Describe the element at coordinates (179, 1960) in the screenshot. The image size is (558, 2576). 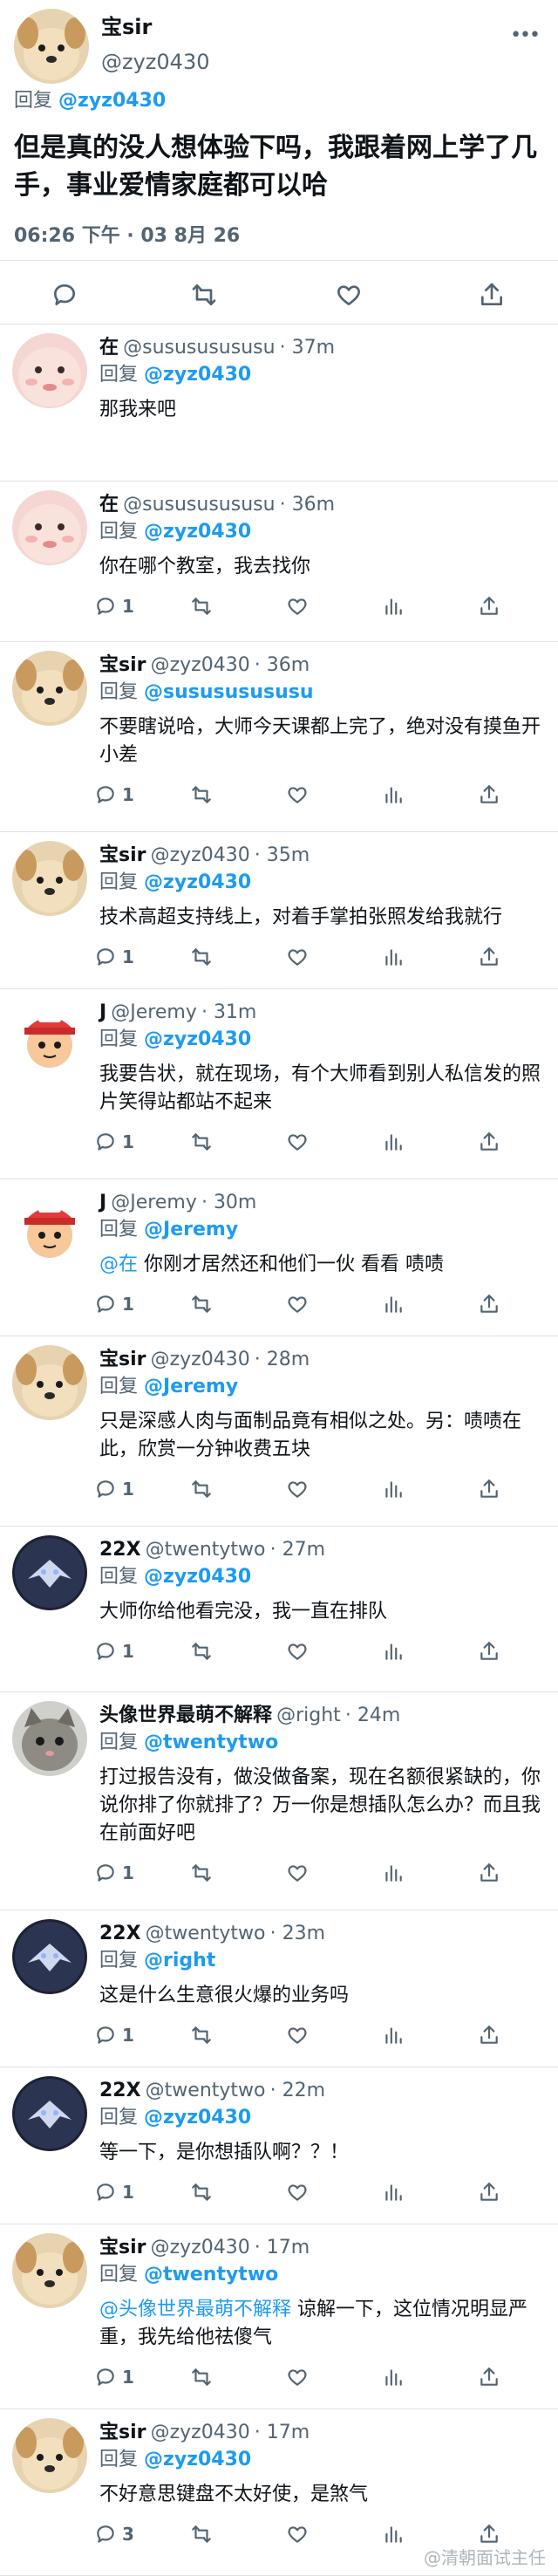
I see `reply-to-link: @right` at that location.